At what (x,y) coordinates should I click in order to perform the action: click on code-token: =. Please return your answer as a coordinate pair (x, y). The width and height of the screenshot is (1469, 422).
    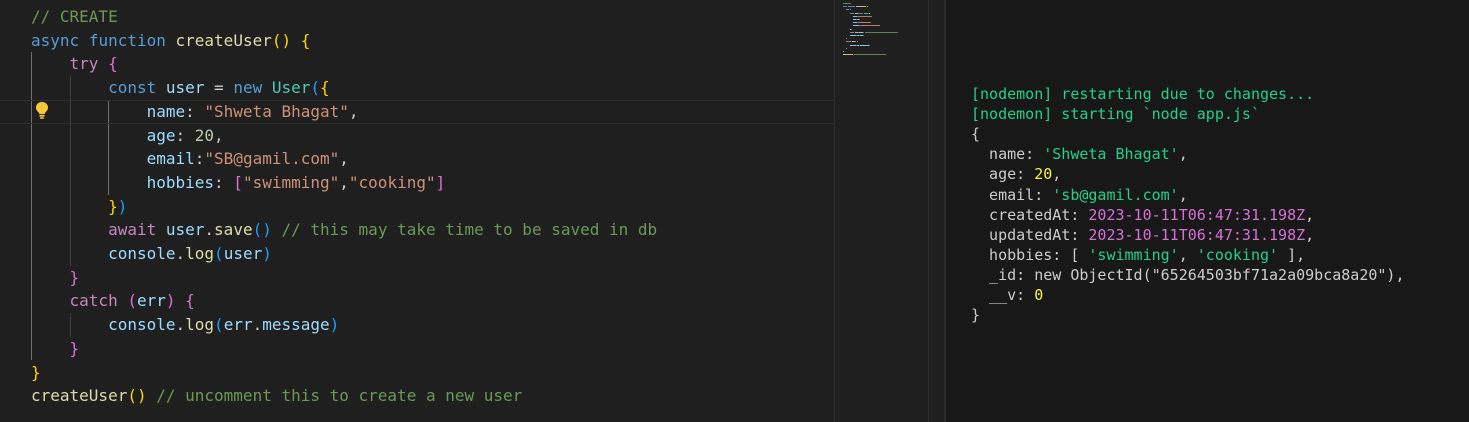
    Looking at the image, I should click on (219, 88).